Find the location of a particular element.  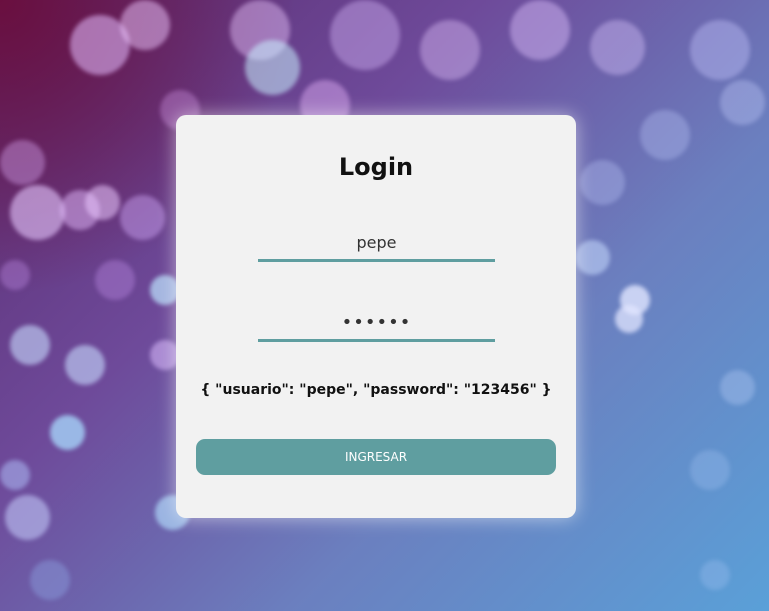

username-input is located at coordinates (376, 243).